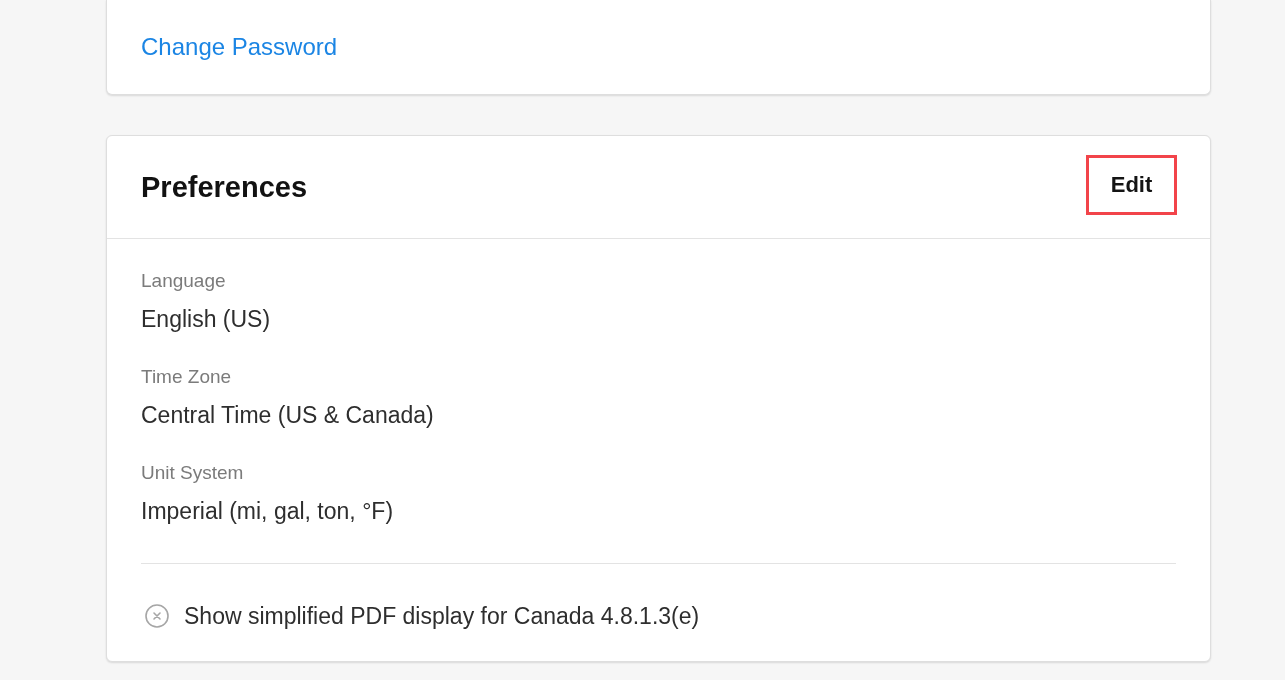 The height and width of the screenshot is (680, 1285). What do you see at coordinates (267, 511) in the screenshot?
I see `field-value: Imperial (mi, gal, ton, °F)` at bounding box center [267, 511].